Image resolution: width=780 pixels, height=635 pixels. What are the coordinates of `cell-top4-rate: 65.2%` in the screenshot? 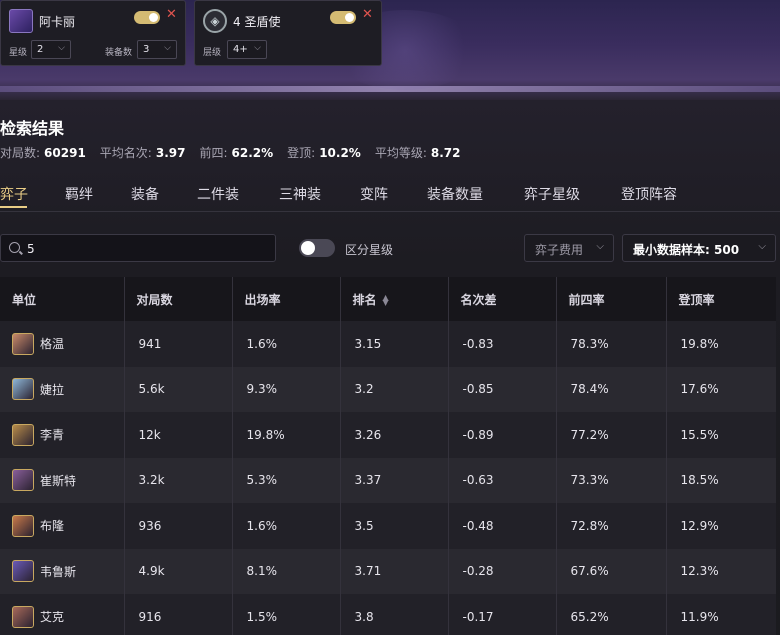 It's located at (611, 614).